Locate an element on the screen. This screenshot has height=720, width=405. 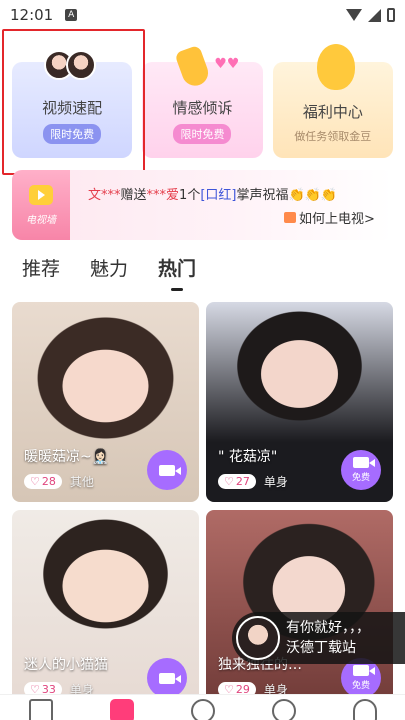
host-name: 迷人的小猫猫 is located at coordinates (66, 665).